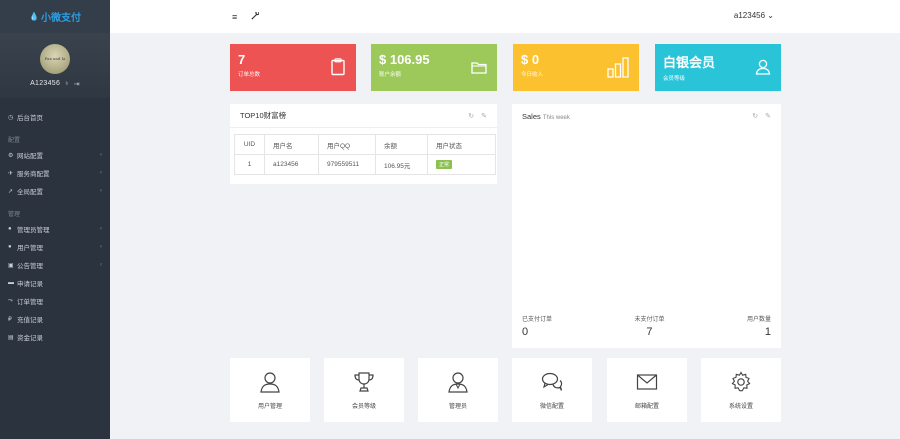  I want to click on sidebar-item-site-config: ⚙ 网站配置 ‹, so click(55, 155).